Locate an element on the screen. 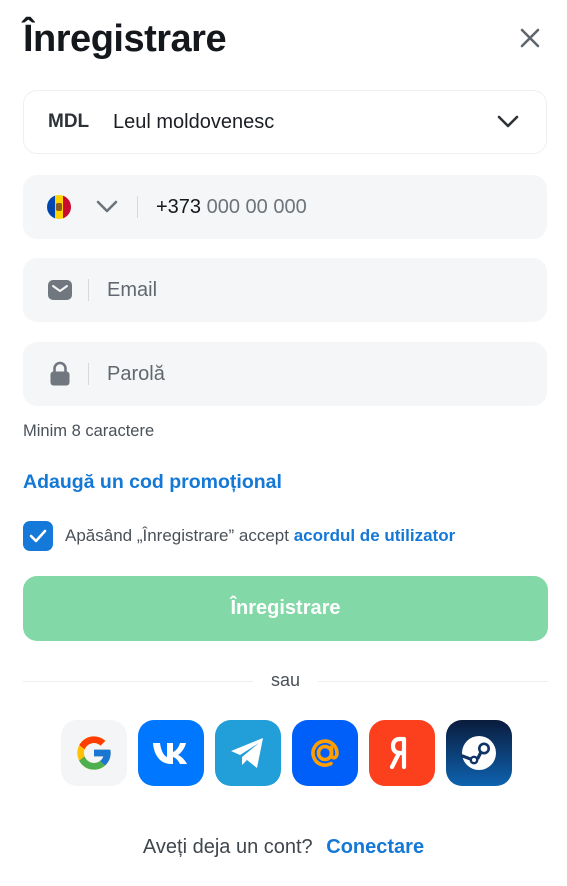 This screenshot has width=567, height=886. email-field: Email is located at coordinates (285, 290).